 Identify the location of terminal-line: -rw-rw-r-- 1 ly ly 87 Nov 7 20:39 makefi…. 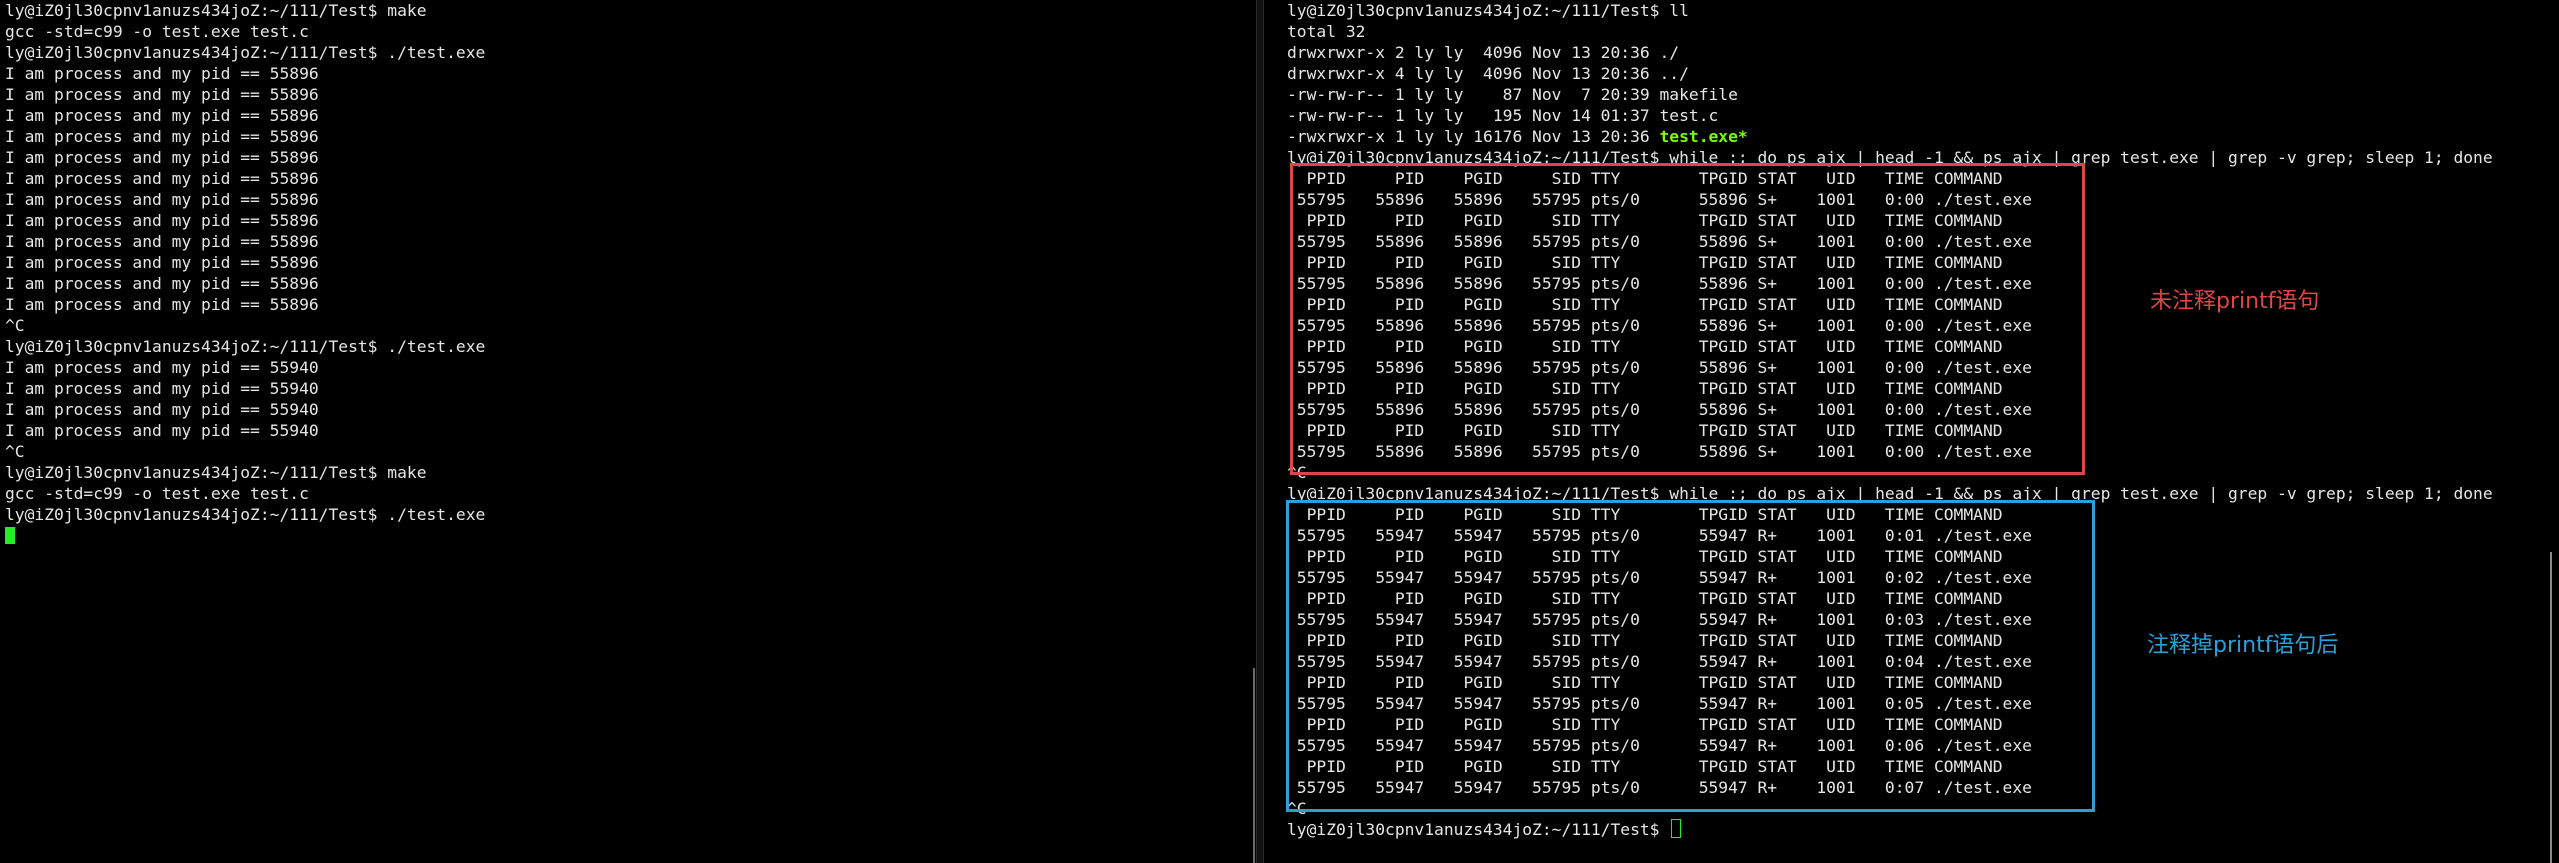
(1512, 94).